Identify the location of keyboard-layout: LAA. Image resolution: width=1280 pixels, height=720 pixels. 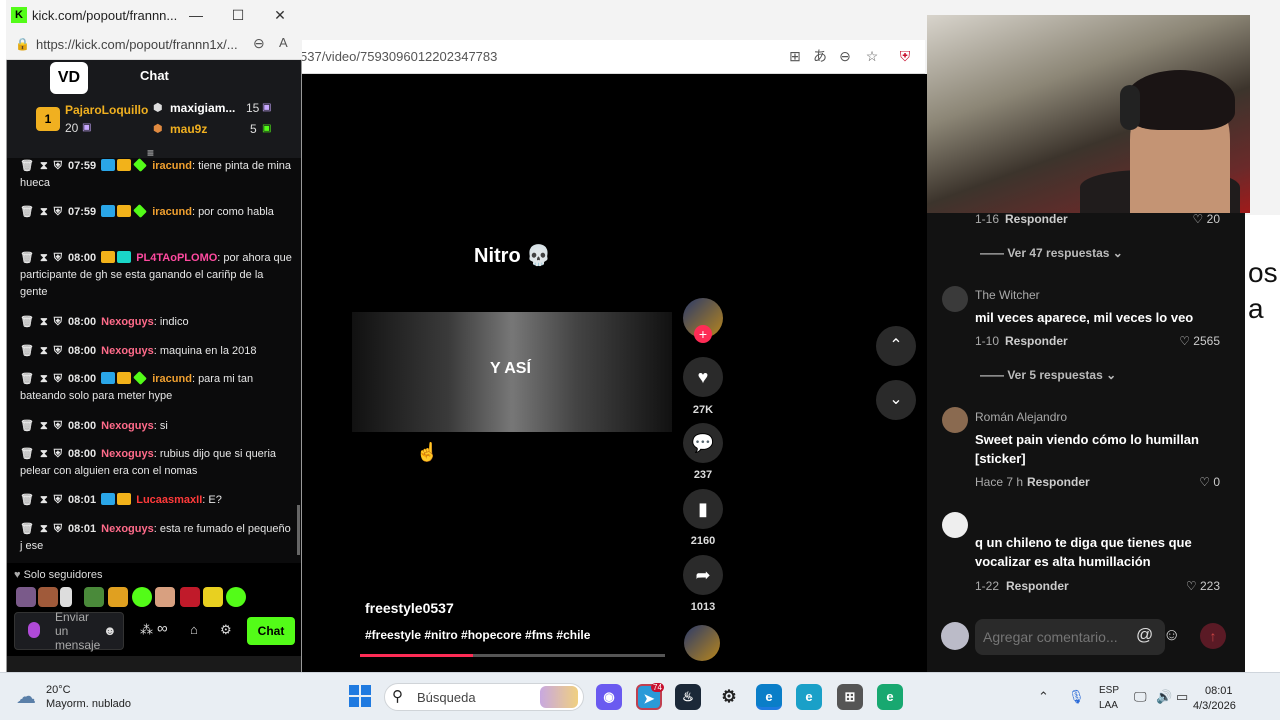
(1108, 705).